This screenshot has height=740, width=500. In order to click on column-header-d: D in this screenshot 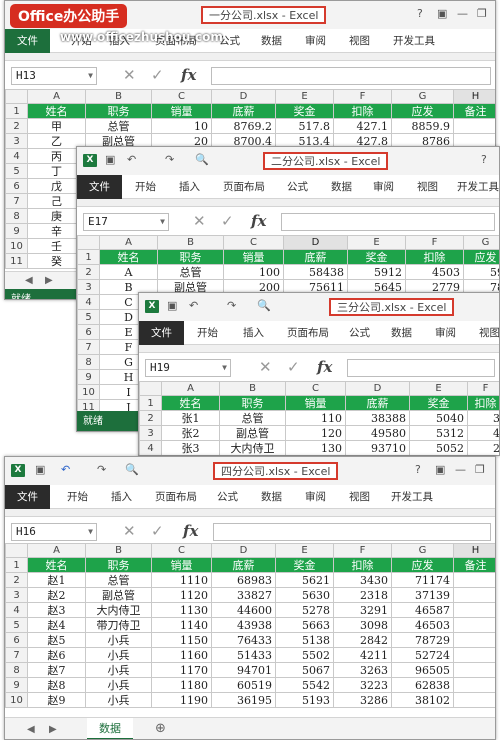, I will do `click(377, 388)`.